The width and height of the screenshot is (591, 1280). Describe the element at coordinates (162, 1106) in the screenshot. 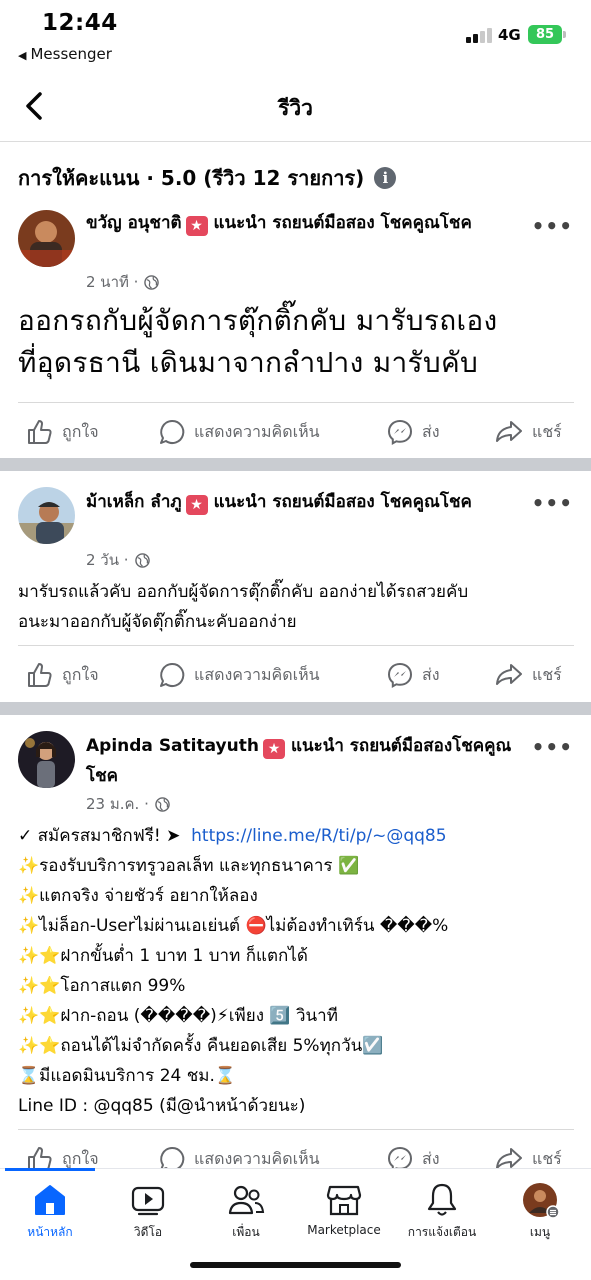

I see `post-line: Line ID : @qq85 (มี@นำหน้าด้วยนะ)` at that location.